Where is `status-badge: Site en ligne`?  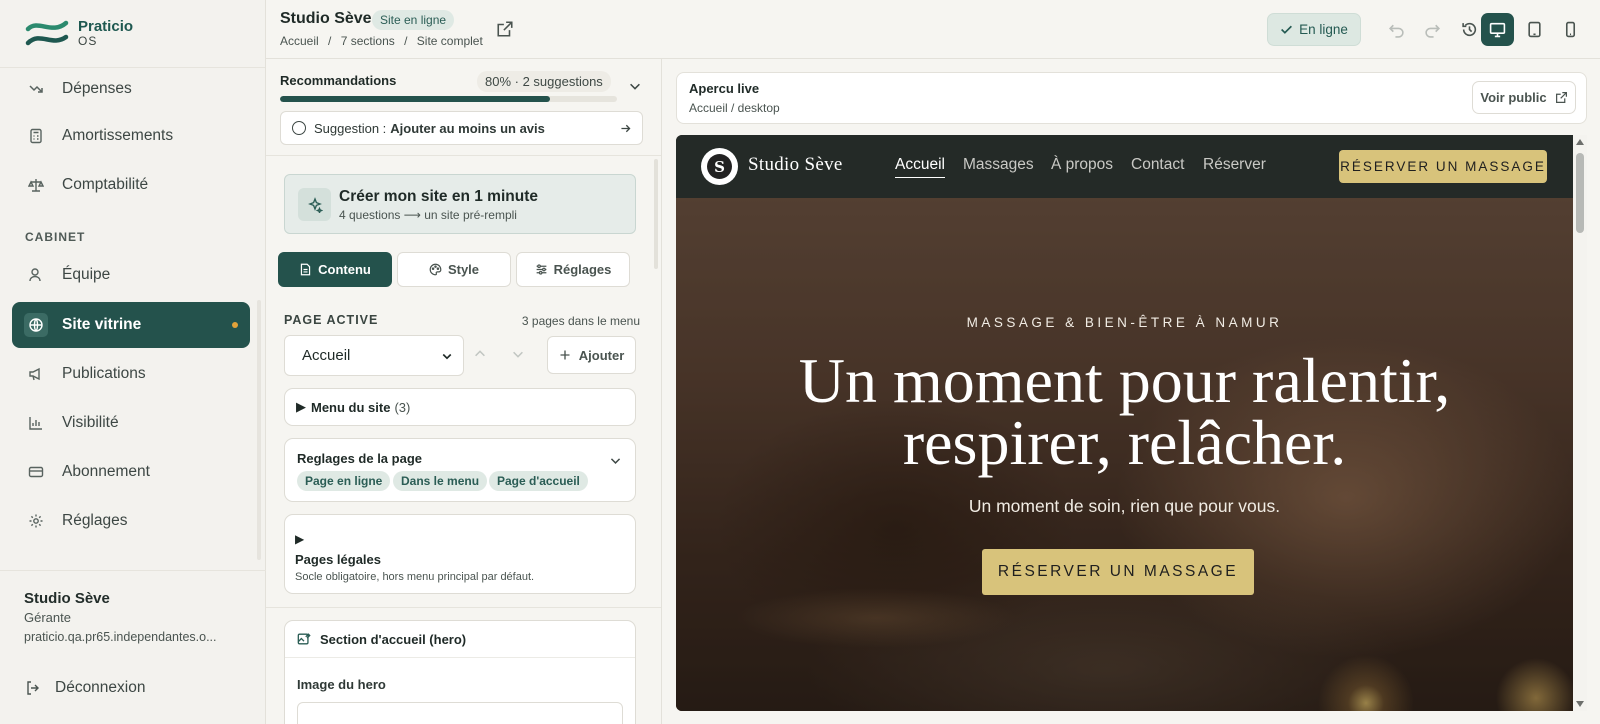 status-badge: Site en ligne is located at coordinates (413, 20).